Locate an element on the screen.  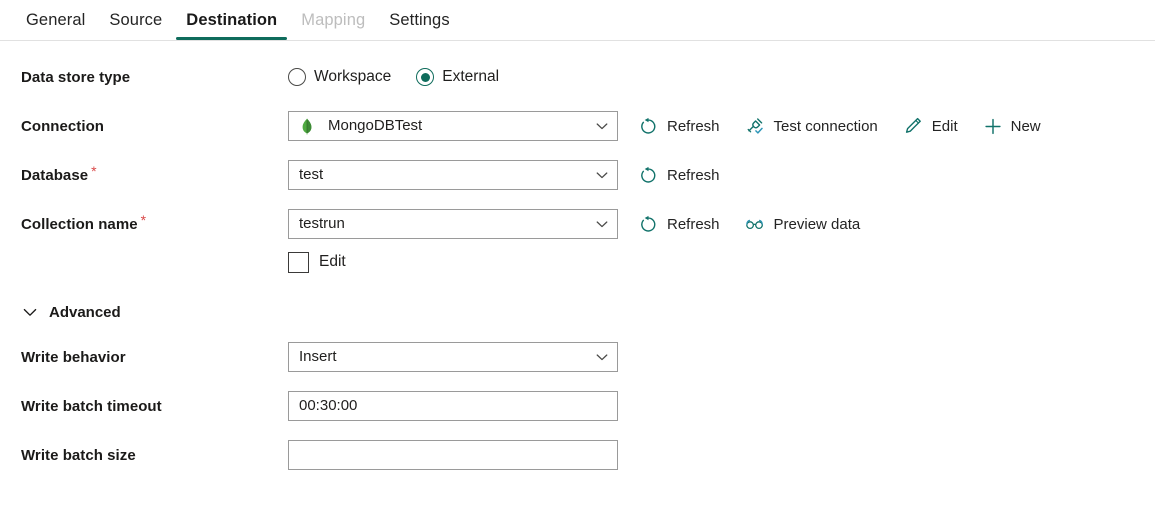
collection-edit-checkbox is located at coordinates (298, 262).